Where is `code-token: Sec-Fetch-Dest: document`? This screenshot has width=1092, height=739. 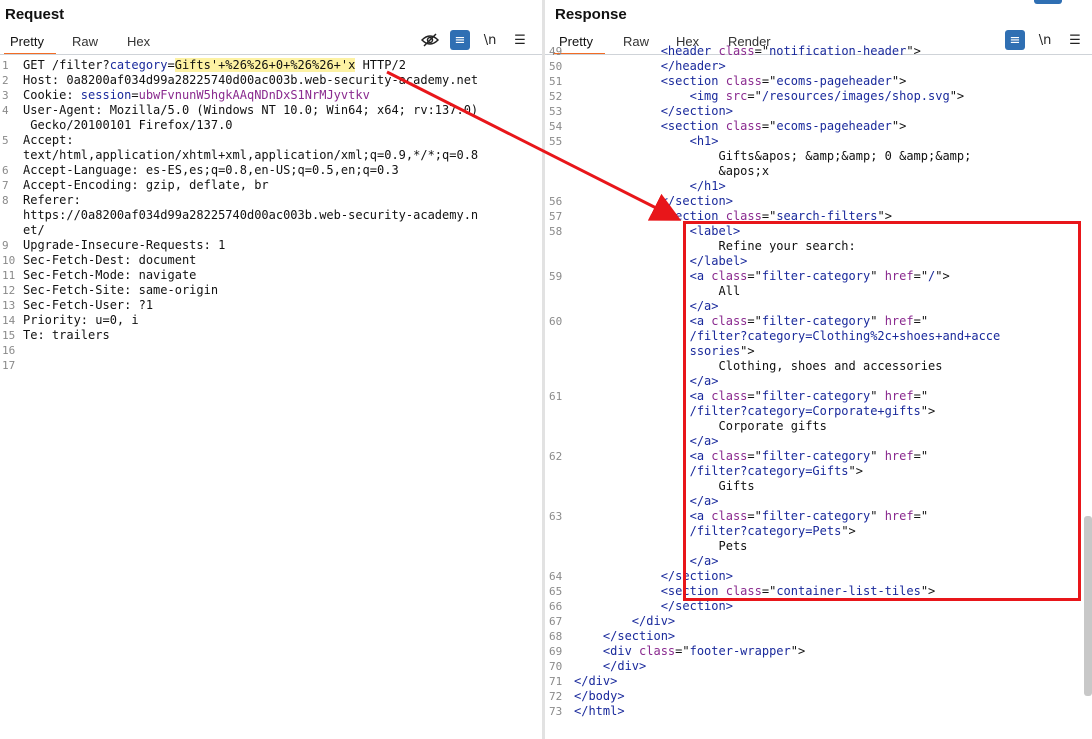 code-token: Sec-Fetch-Dest: document is located at coordinates (110, 260).